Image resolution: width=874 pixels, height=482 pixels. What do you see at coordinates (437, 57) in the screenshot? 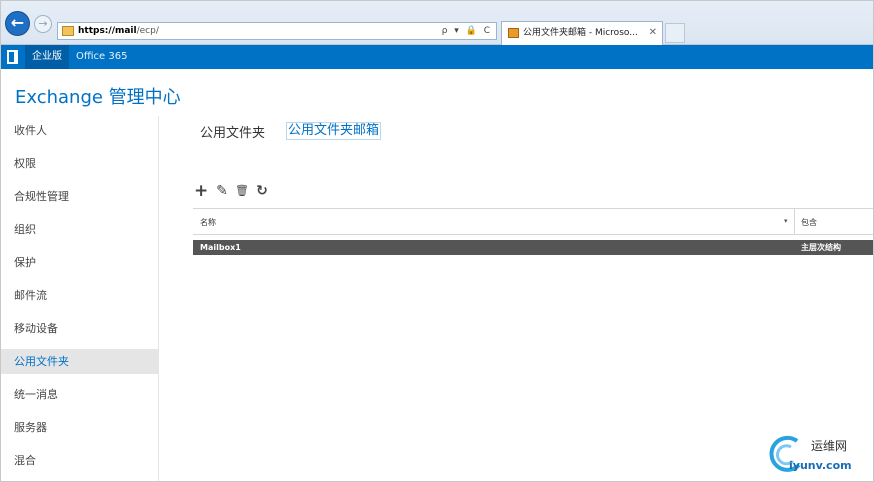
I see `office-bar: 企业版 Office 365` at bounding box center [437, 57].